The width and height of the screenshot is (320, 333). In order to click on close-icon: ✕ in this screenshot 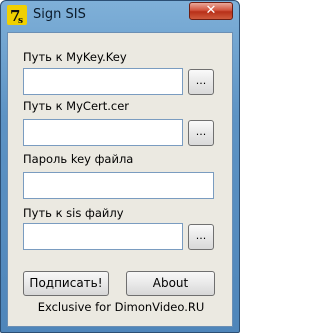, I will do `click(211, 10)`.